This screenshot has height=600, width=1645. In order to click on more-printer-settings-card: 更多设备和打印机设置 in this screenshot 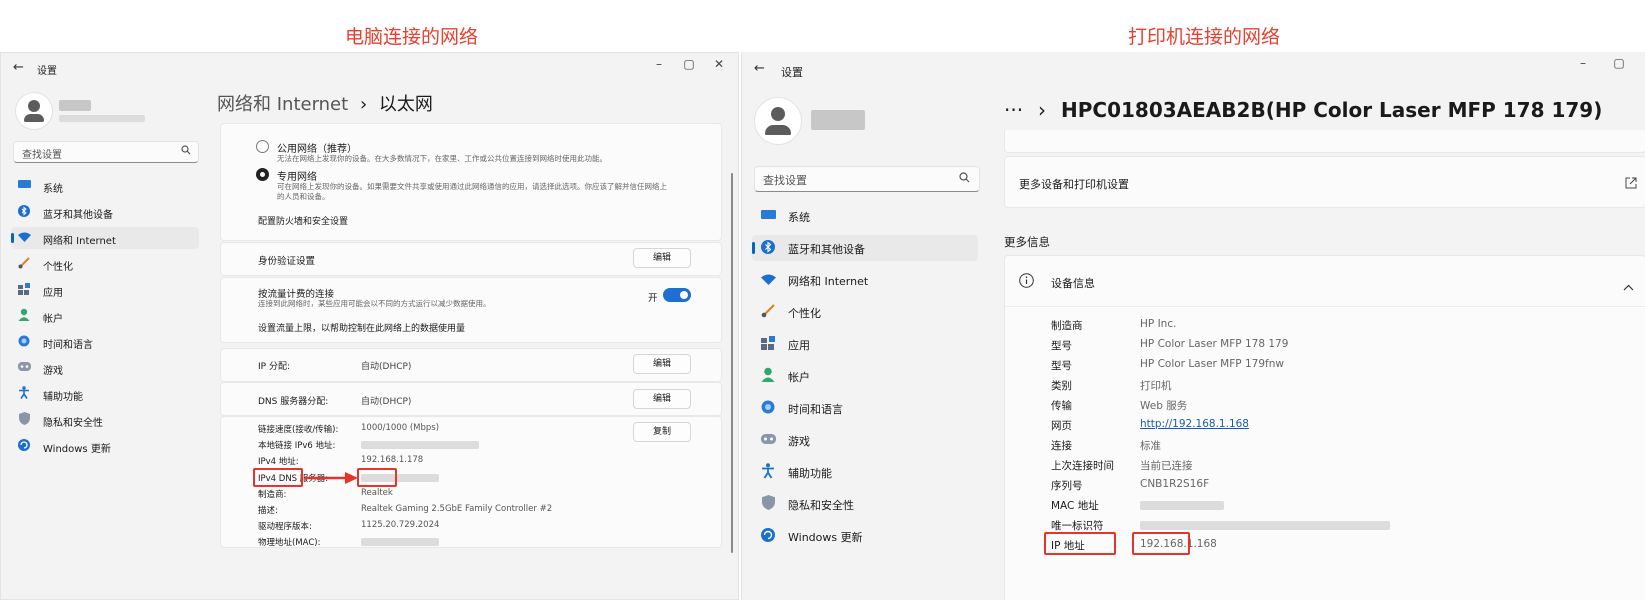, I will do `click(1324, 182)`.